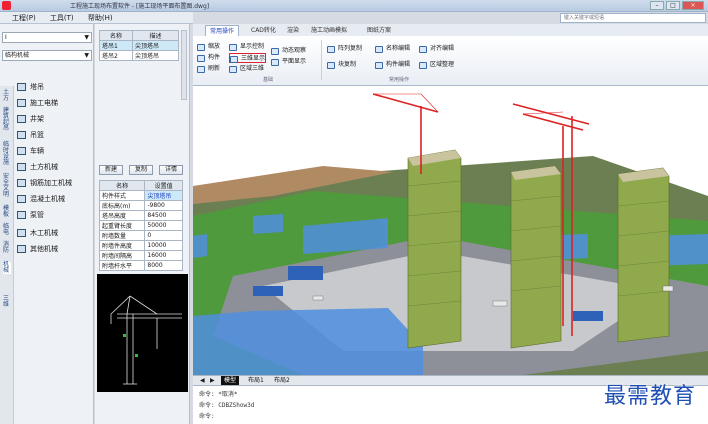 This screenshot has height=424, width=708. I want to click on cell-name: 塔吊2, so click(116, 55).